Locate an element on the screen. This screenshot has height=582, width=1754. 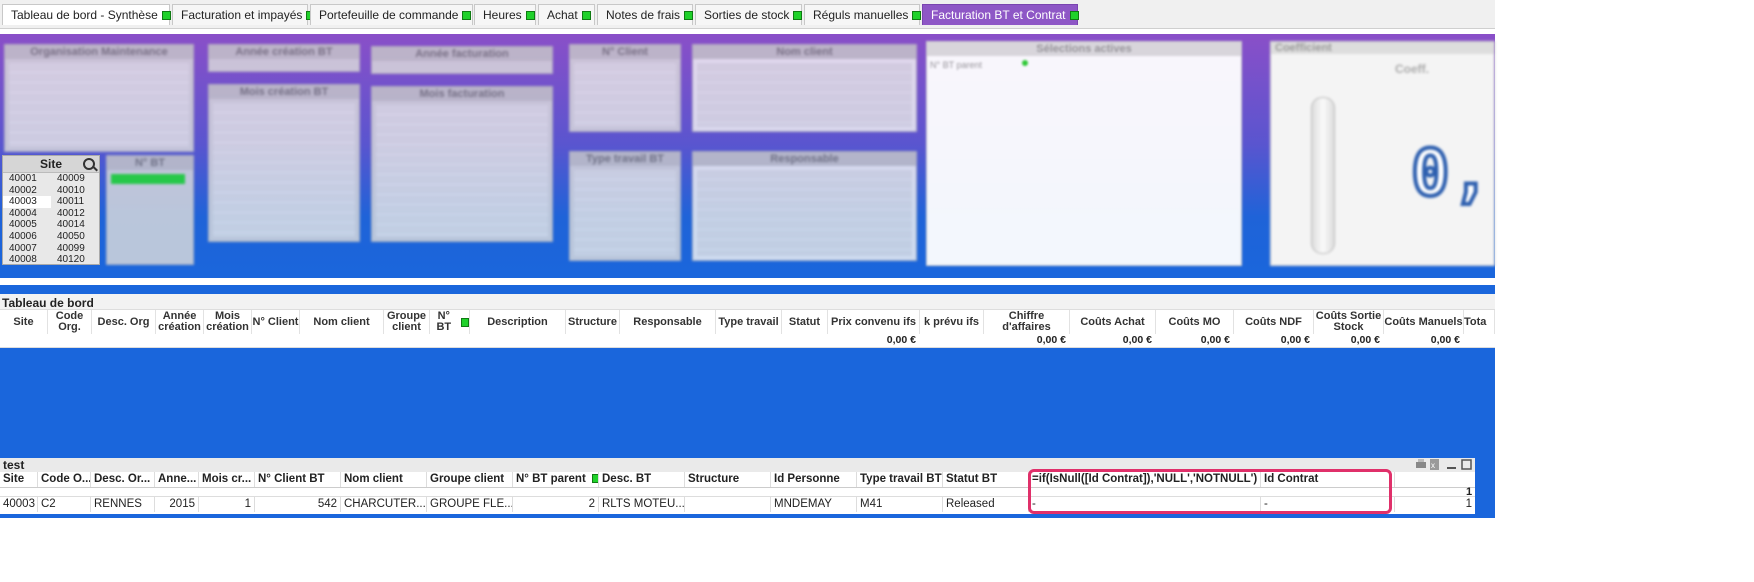
list-item: 40099 is located at coordinates (75, 249).